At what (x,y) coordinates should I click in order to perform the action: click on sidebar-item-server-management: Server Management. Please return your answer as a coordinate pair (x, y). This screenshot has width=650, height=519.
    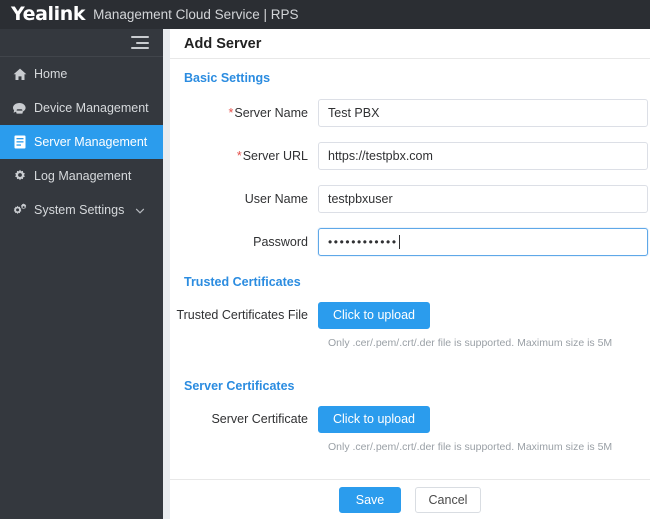
    Looking at the image, I should click on (81, 142).